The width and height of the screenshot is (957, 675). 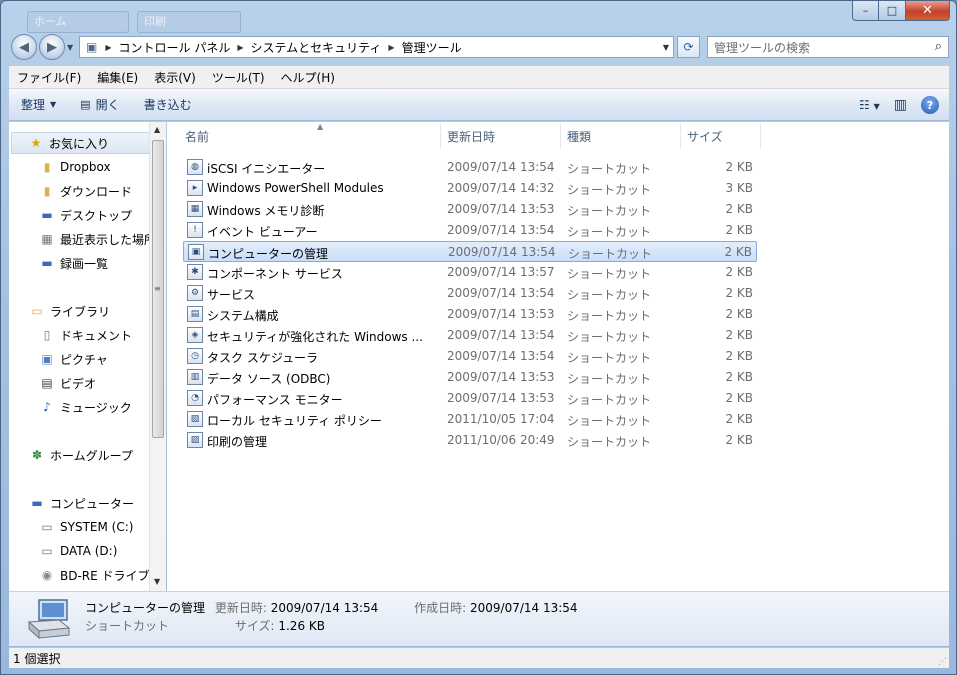 I want to click on file-row-print-management: ▨ 印刷の管理 2011/10/06 20:49 ショートカット 2 KB, so click(x=470, y=440).